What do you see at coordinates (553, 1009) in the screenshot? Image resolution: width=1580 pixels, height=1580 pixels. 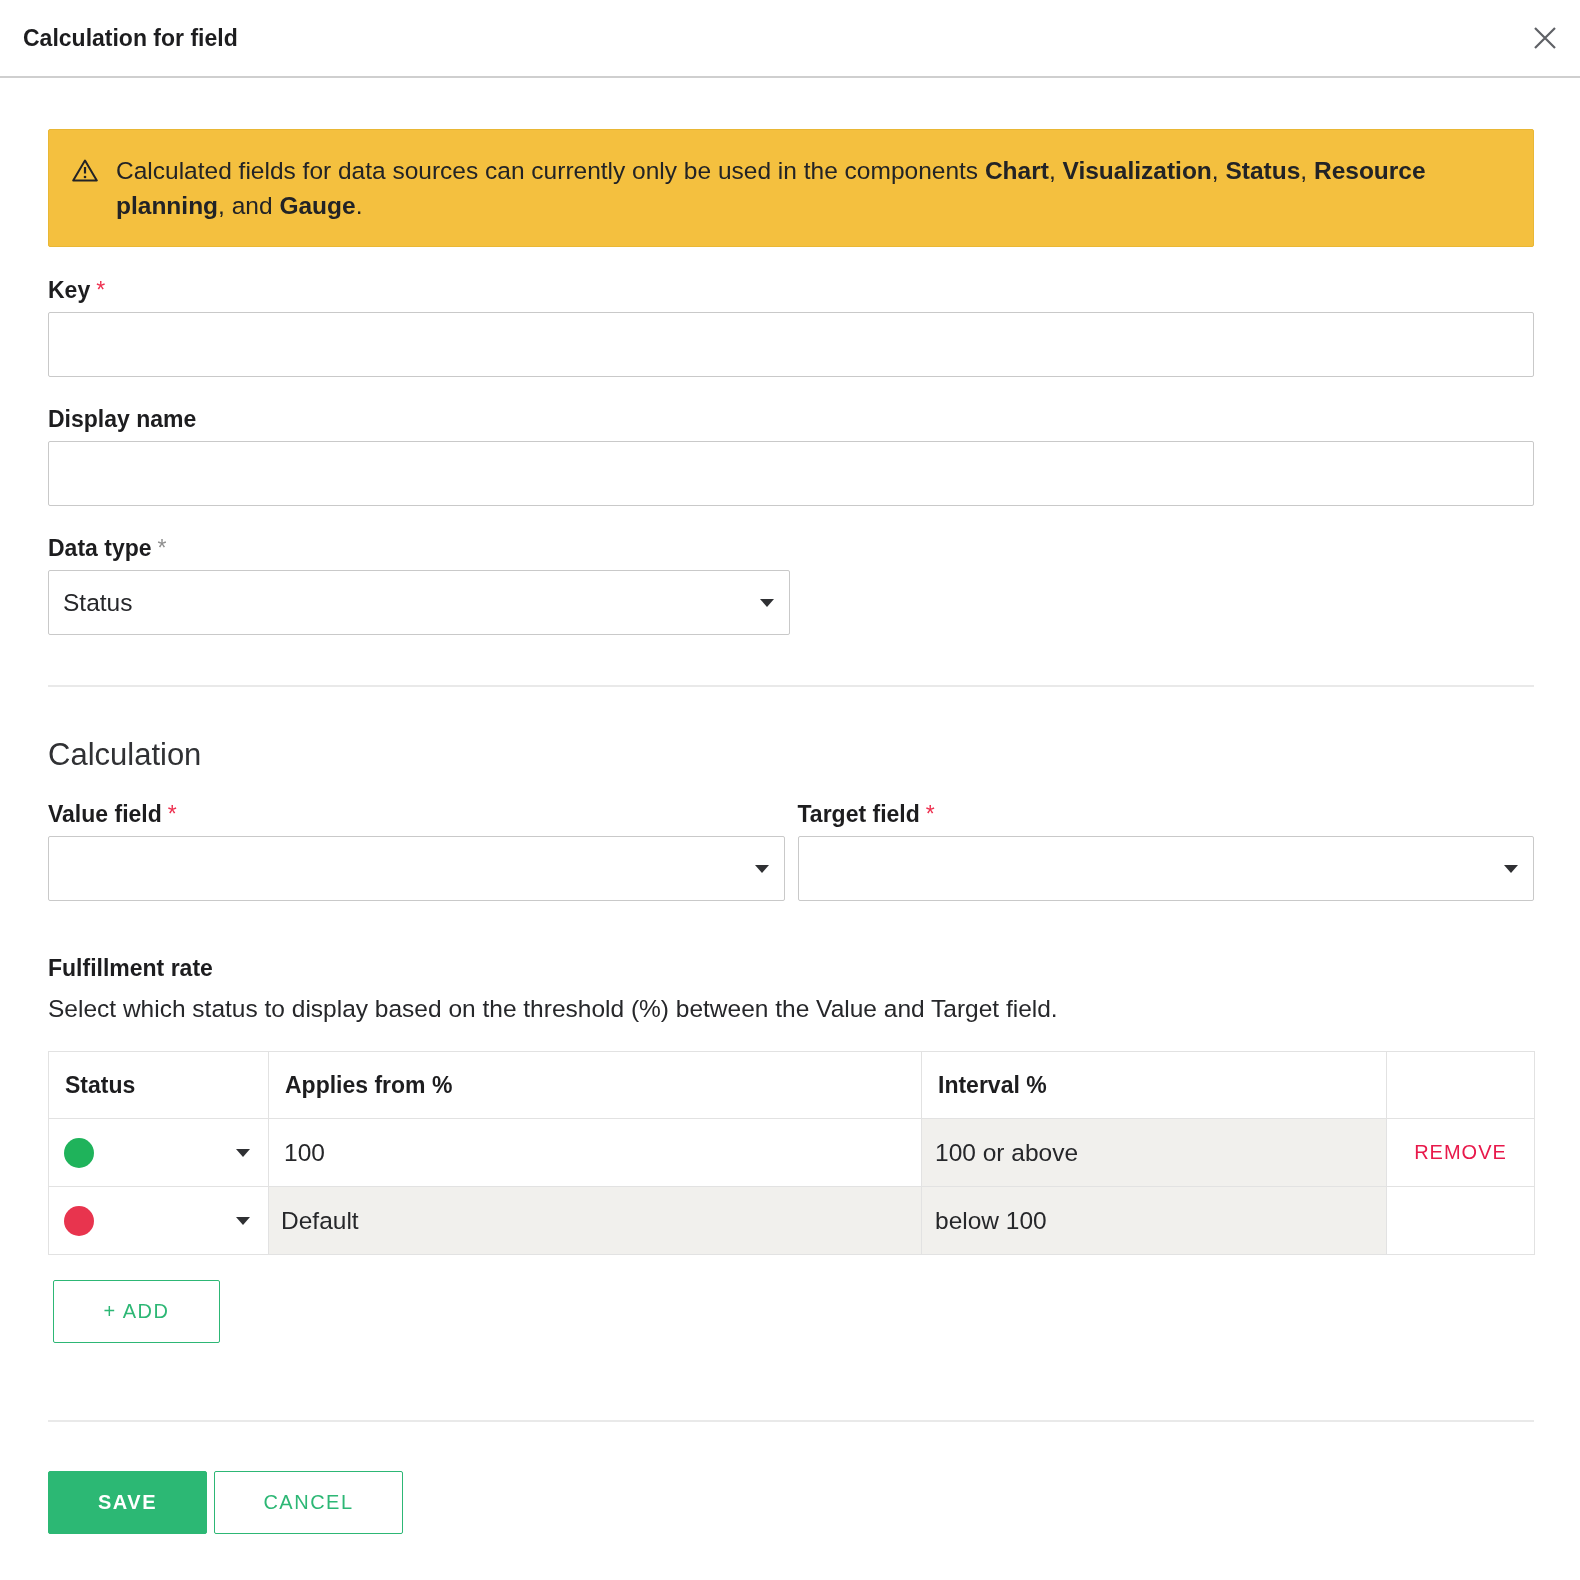 I see `description-text: Select which status to display based on the threshold (%) between the Value and Target field.` at bounding box center [553, 1009].